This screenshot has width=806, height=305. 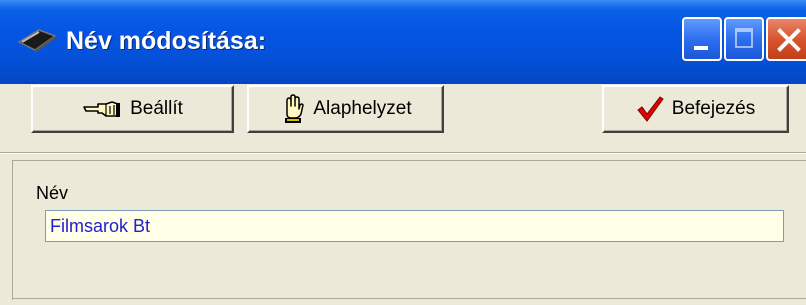 I want to click on close-button, so click(x=786, y=39).